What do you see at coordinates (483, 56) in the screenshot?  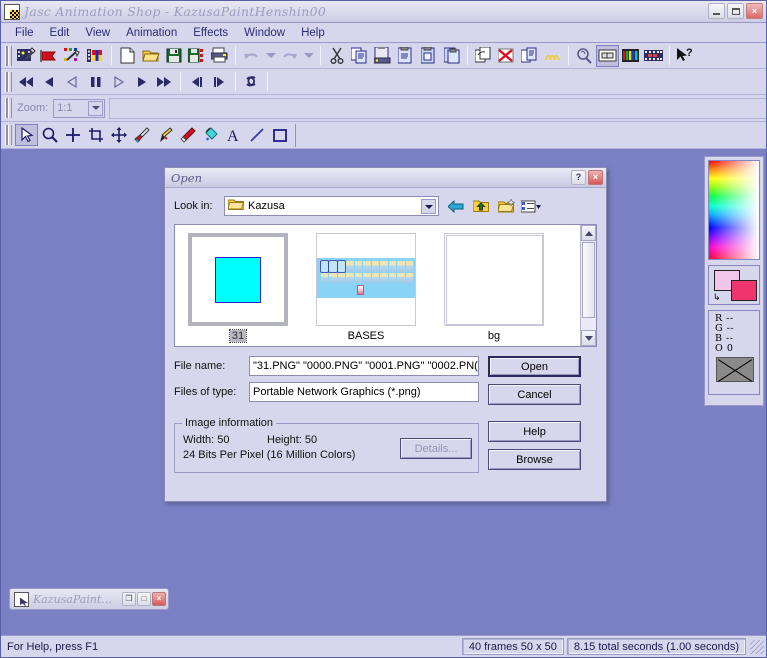 I see `propagate-paste-icon` at bounding box center [483, 56].